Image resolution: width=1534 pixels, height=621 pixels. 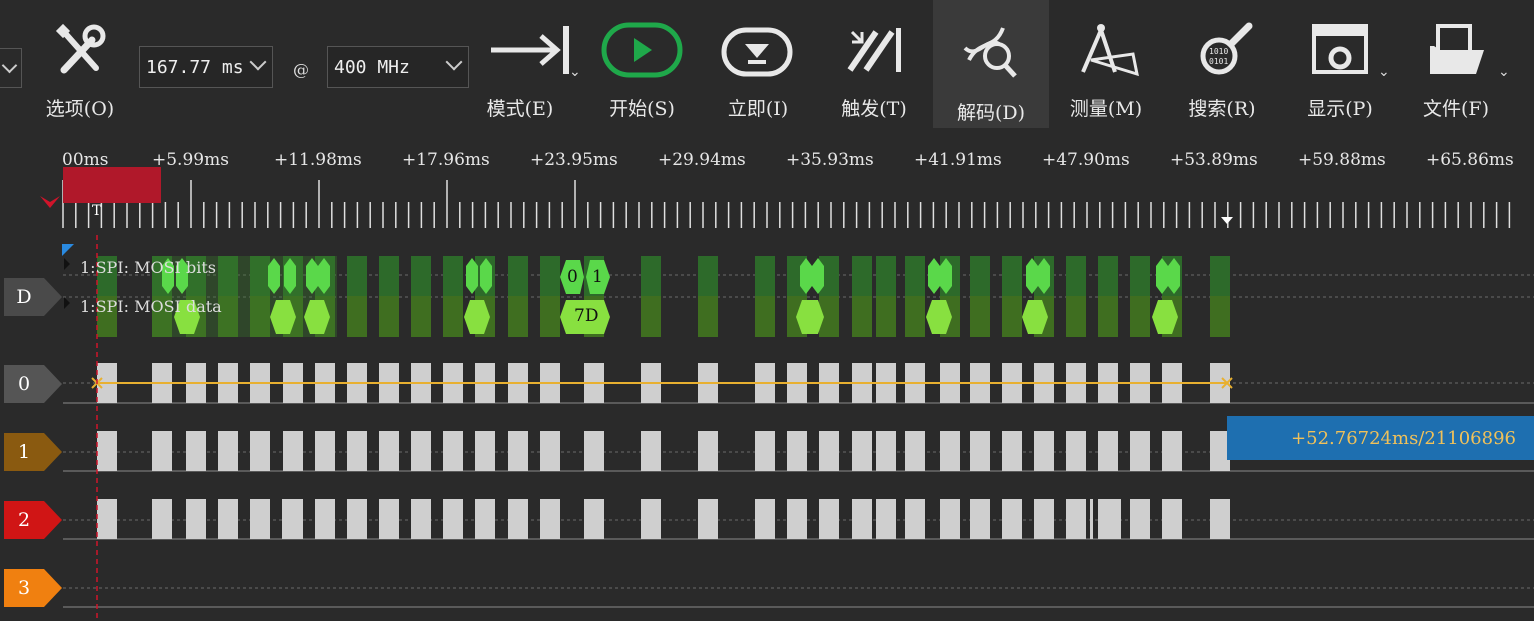 What do you see at coordinates (195, 67) in the screenshot?
I see `duration-value: 167.77 ms` at bounding box center [195, 67].